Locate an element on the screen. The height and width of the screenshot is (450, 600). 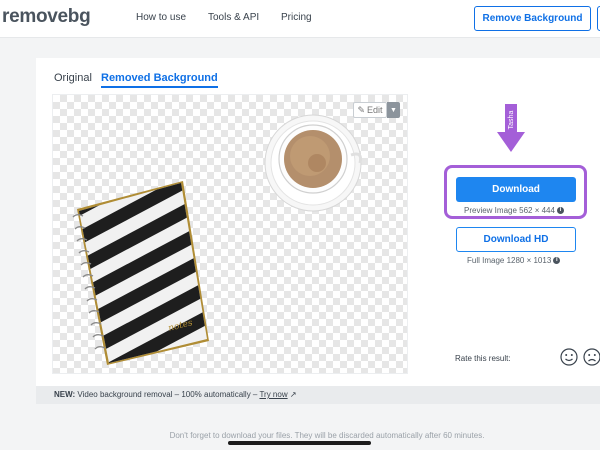
preview-size-info: Preview Image 562 × 444 i is located at coordinates (514, 210).